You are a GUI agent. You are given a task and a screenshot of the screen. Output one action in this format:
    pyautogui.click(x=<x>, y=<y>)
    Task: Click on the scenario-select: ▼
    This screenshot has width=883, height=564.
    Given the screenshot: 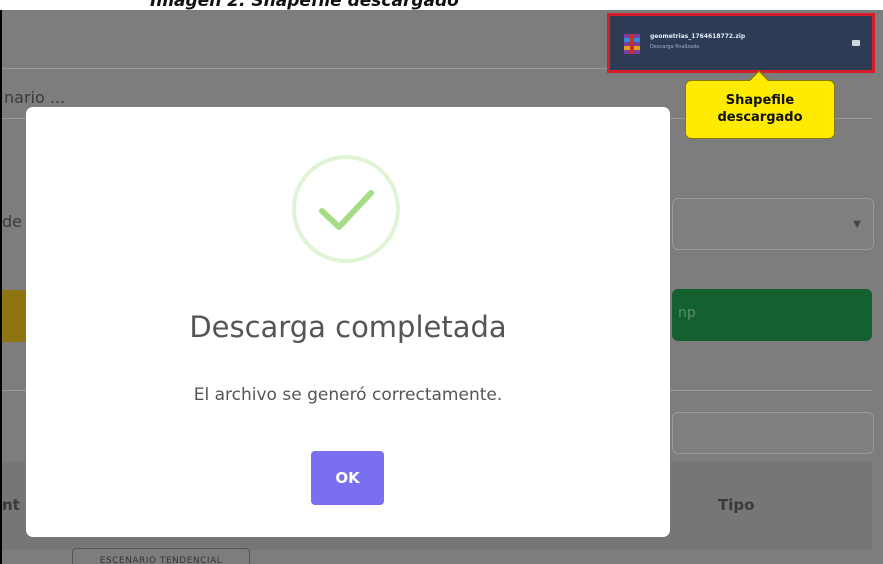 What is the action you would take?
    pyautogui.click(x=773, y=224)
    